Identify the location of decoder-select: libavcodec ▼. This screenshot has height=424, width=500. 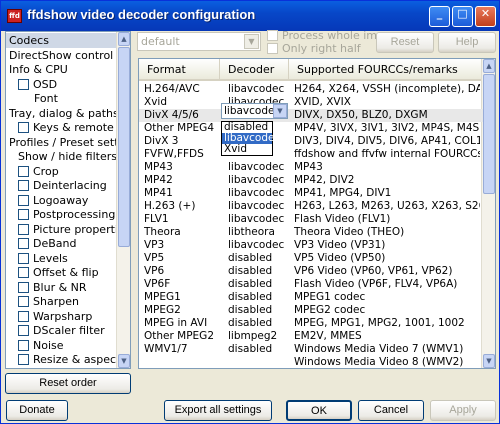
(254, 111).